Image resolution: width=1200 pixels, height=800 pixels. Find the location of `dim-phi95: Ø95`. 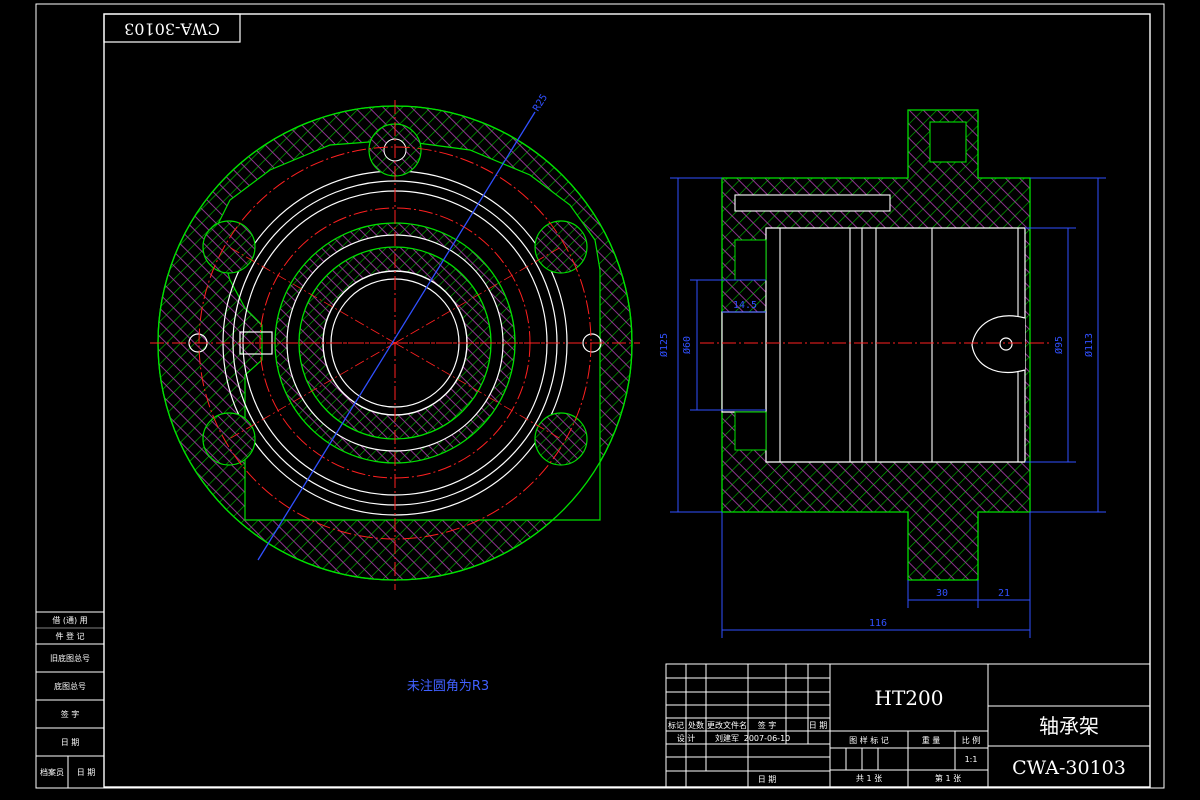

dim-phi95: Ø95 is located at coordinates (1059, 345).